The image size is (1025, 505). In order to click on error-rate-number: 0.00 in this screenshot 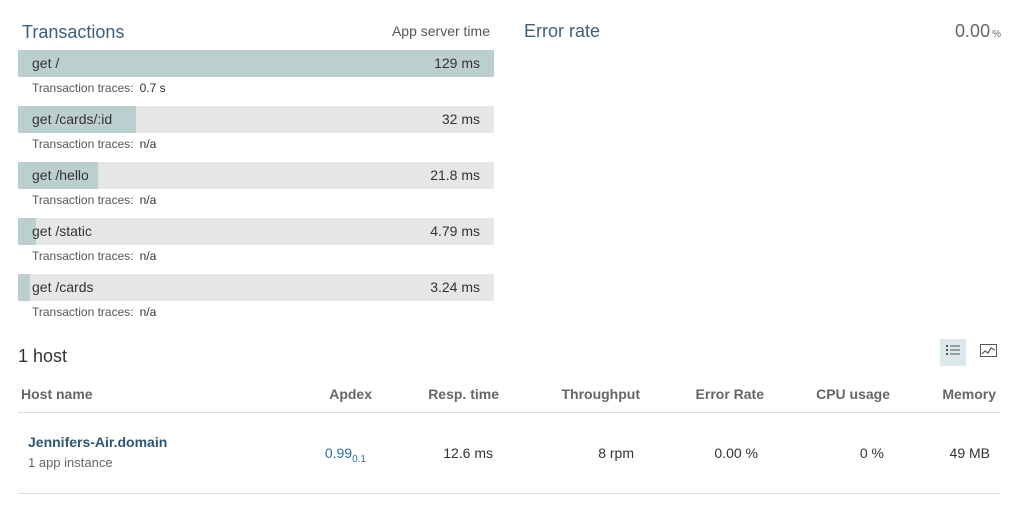, I will do `click(973, 31)`.